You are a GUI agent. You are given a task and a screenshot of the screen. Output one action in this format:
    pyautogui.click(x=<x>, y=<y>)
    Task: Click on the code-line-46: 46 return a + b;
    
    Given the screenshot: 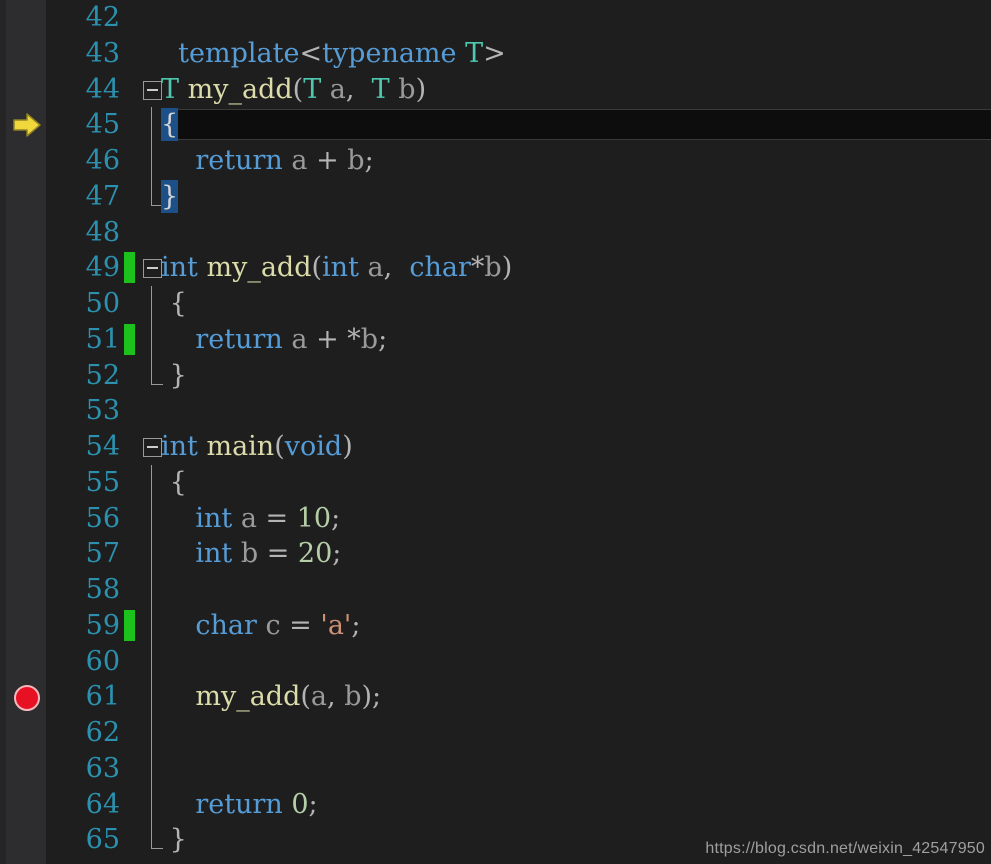 What is the action you would take?
    pyautogui.click(x=495, y=161)
    